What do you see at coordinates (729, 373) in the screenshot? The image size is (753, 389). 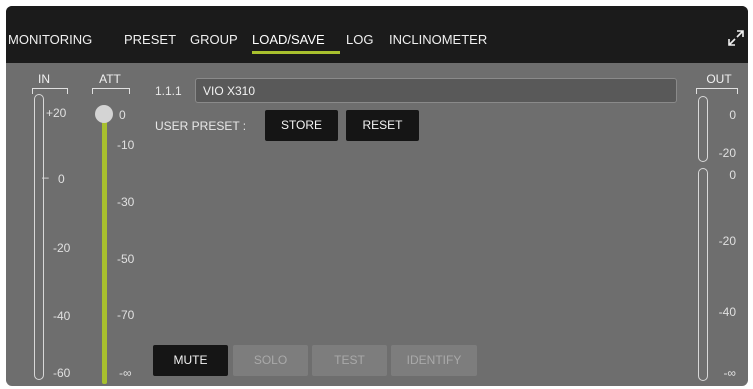 I see `out-tick-label: -∞` at bounding box center [729, 373].